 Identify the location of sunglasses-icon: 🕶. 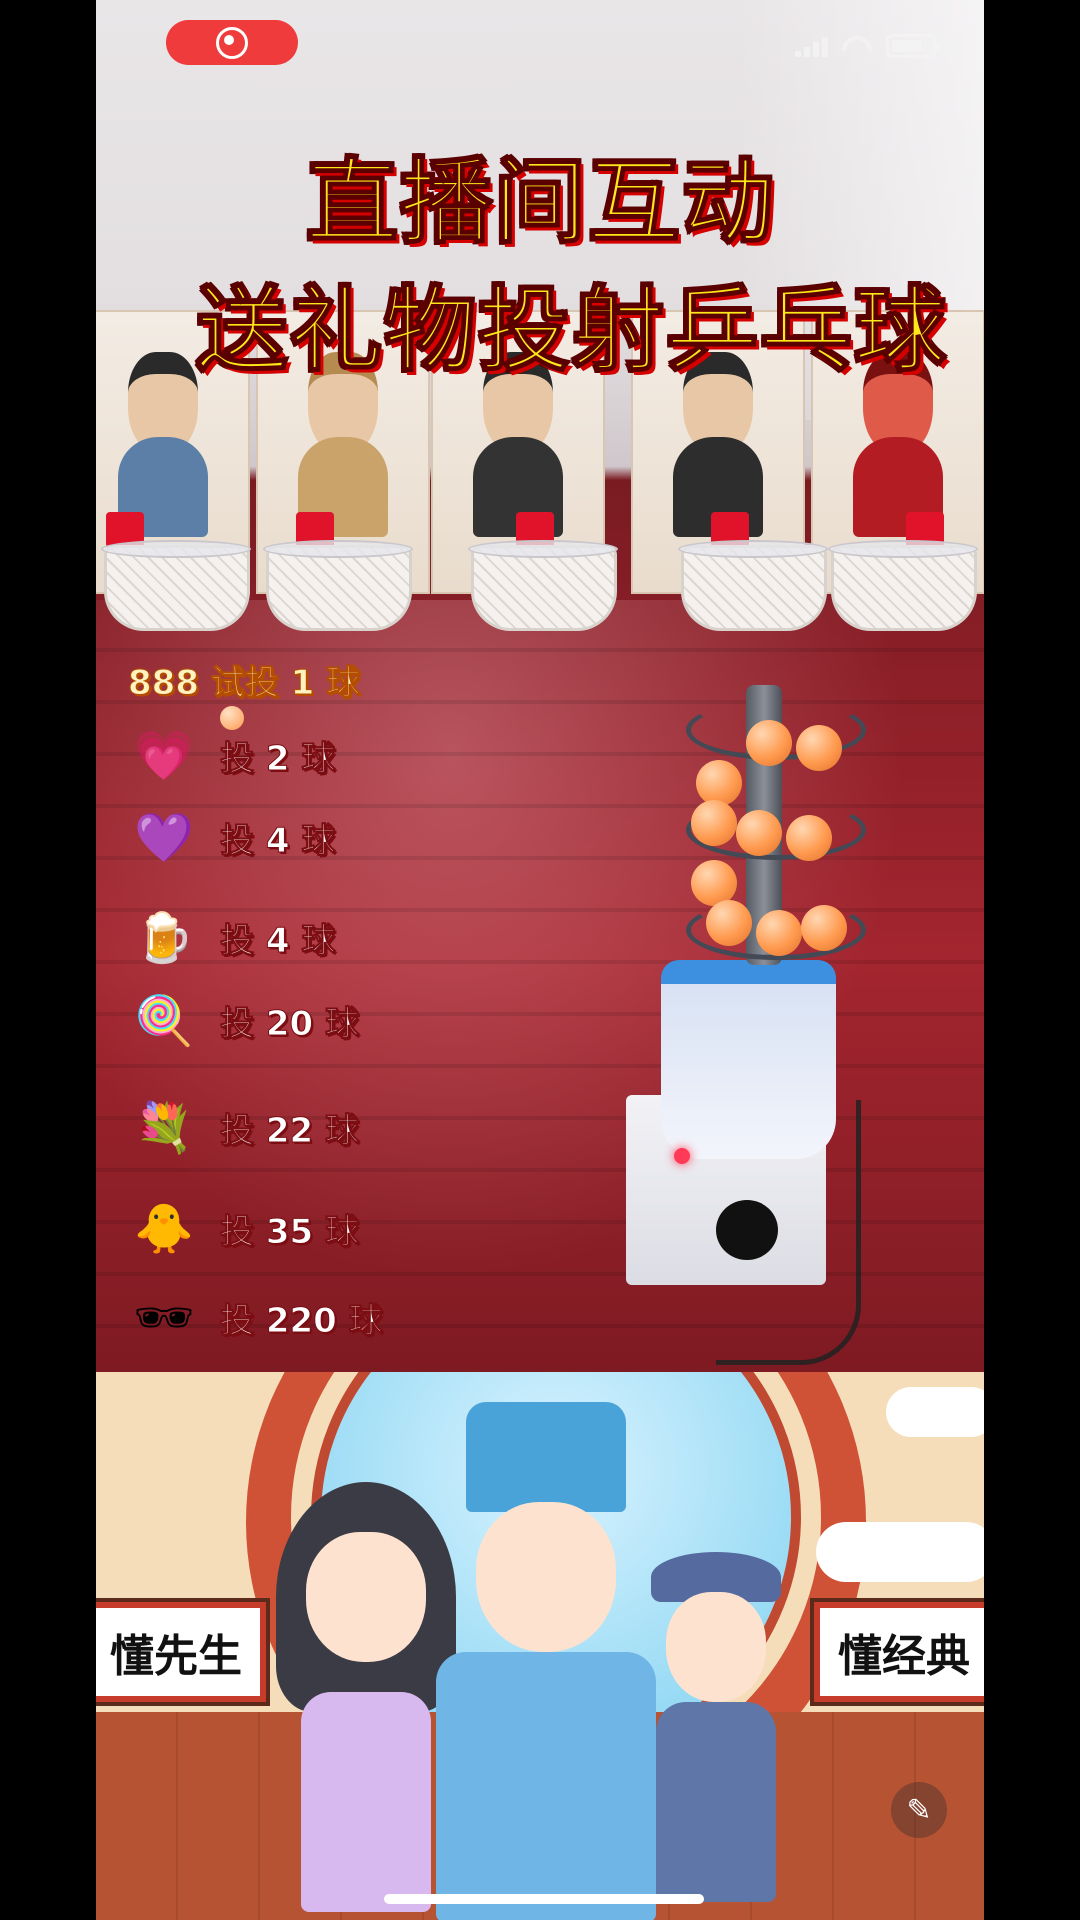
(164, 1317).